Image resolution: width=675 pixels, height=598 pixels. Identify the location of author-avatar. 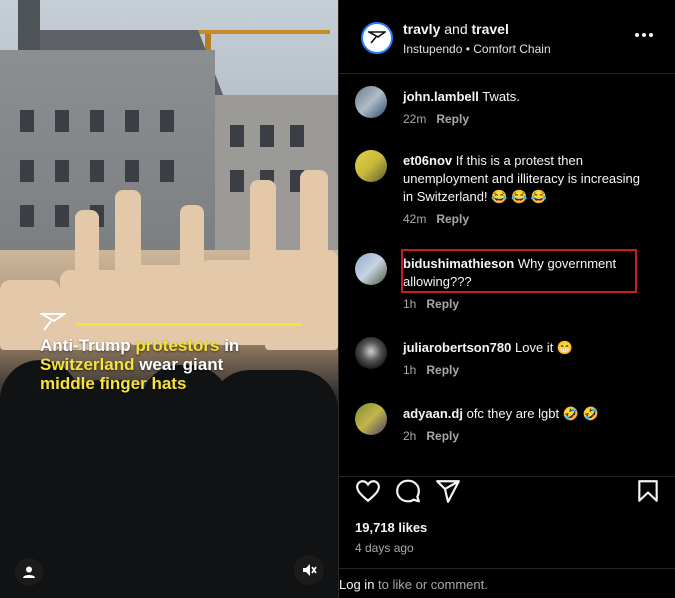
(377, 38).